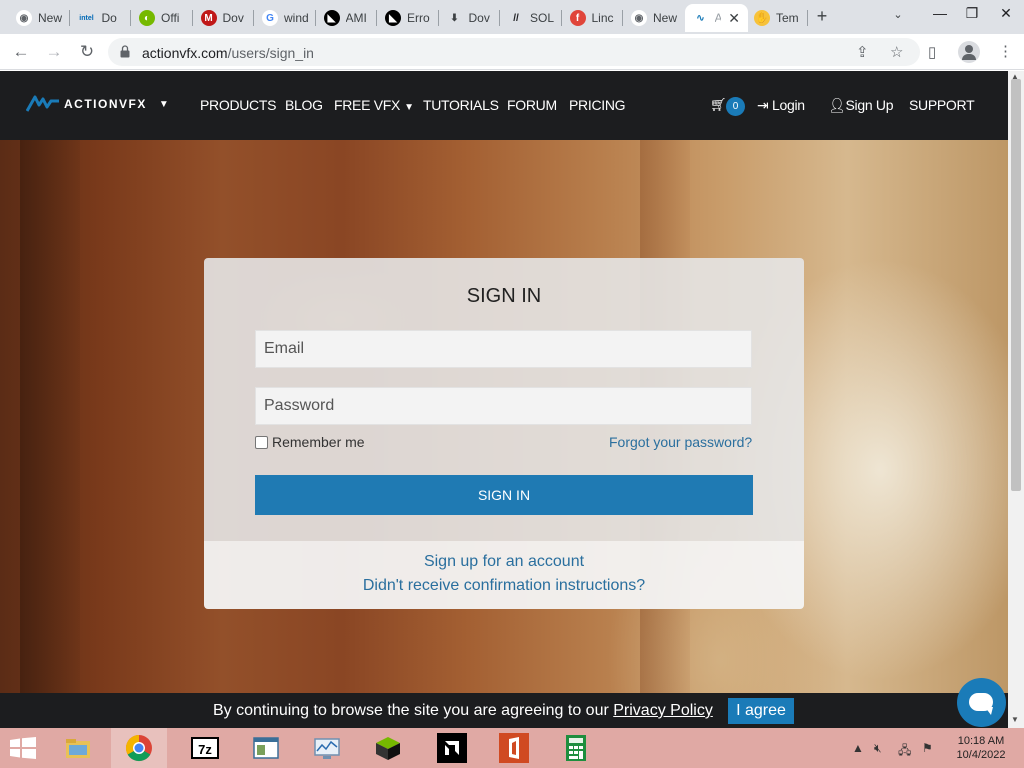 The width and height of the screenshot is (1024, 768). What do you see at coordinates (878, 748) in the screenshot?
I see `volume-muted-icon: 🔇︎` at bounding box center [878, 748].